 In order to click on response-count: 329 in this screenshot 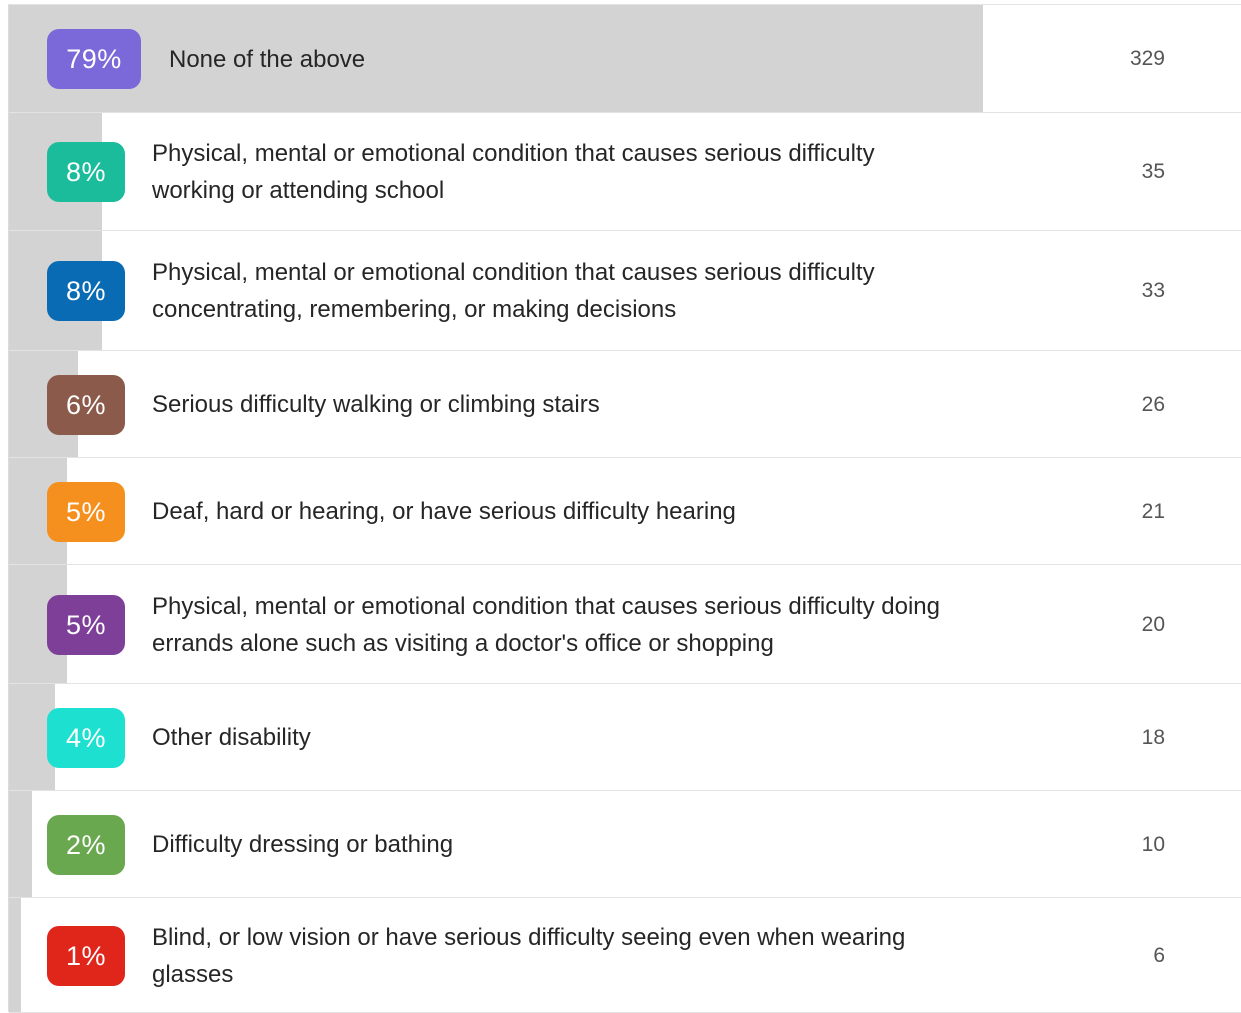, I will do `click(1147, 58)`.